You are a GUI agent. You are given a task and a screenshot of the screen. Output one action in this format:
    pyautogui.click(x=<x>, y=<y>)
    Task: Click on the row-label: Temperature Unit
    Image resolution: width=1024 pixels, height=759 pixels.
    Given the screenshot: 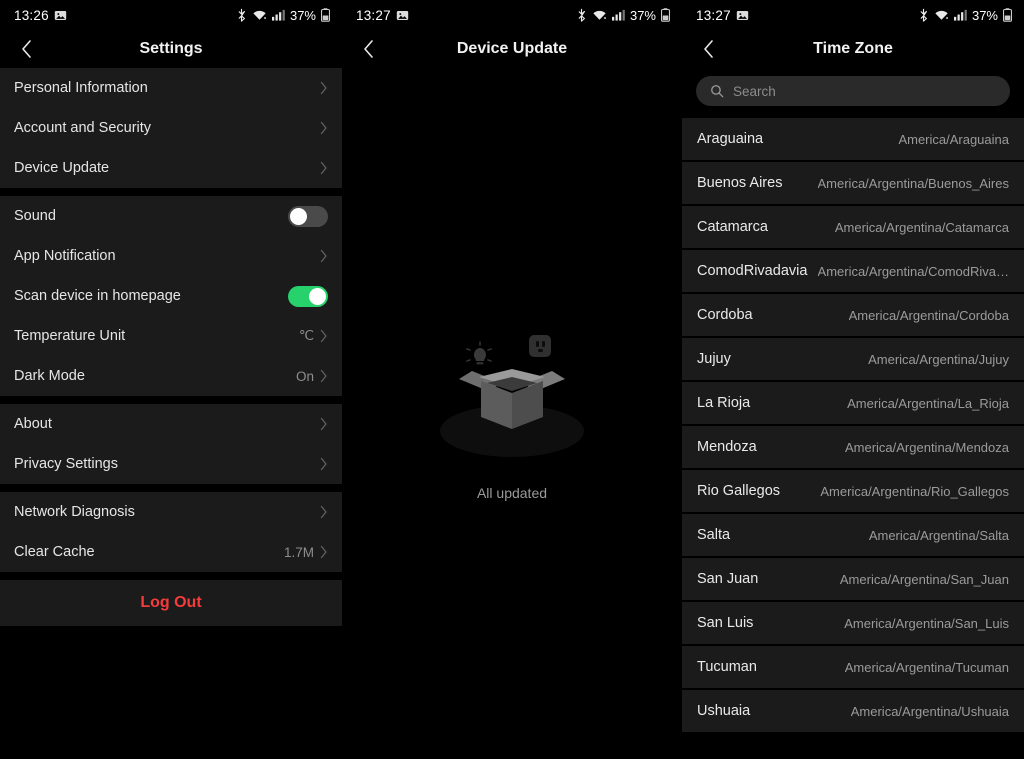 What is the action you would take?
    pyautogui.click(x=70, y=336)
    